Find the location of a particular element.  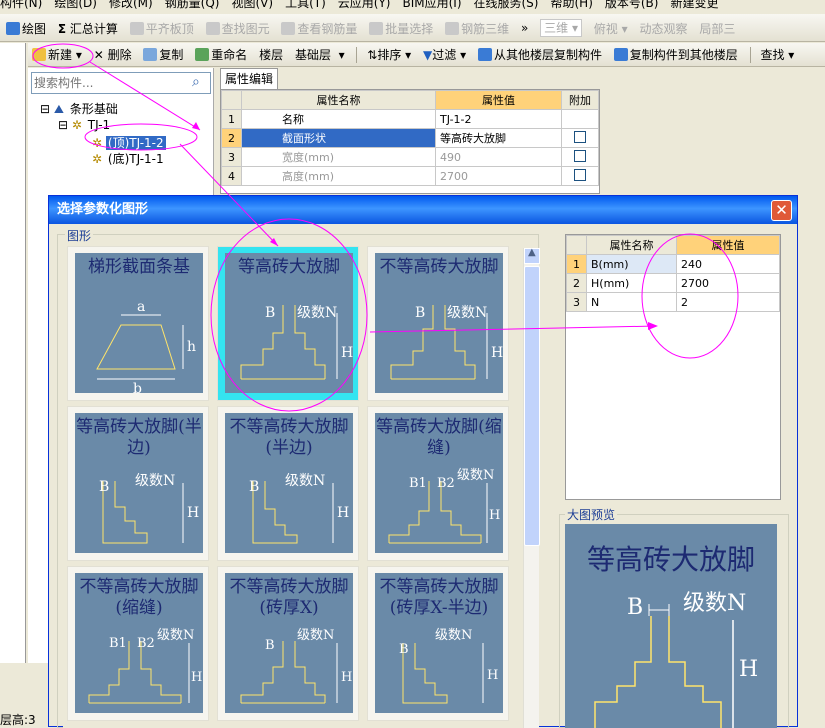

tree-item-top: ✲ (顶)TJ-1-2 is located at coordinates (129, 142).